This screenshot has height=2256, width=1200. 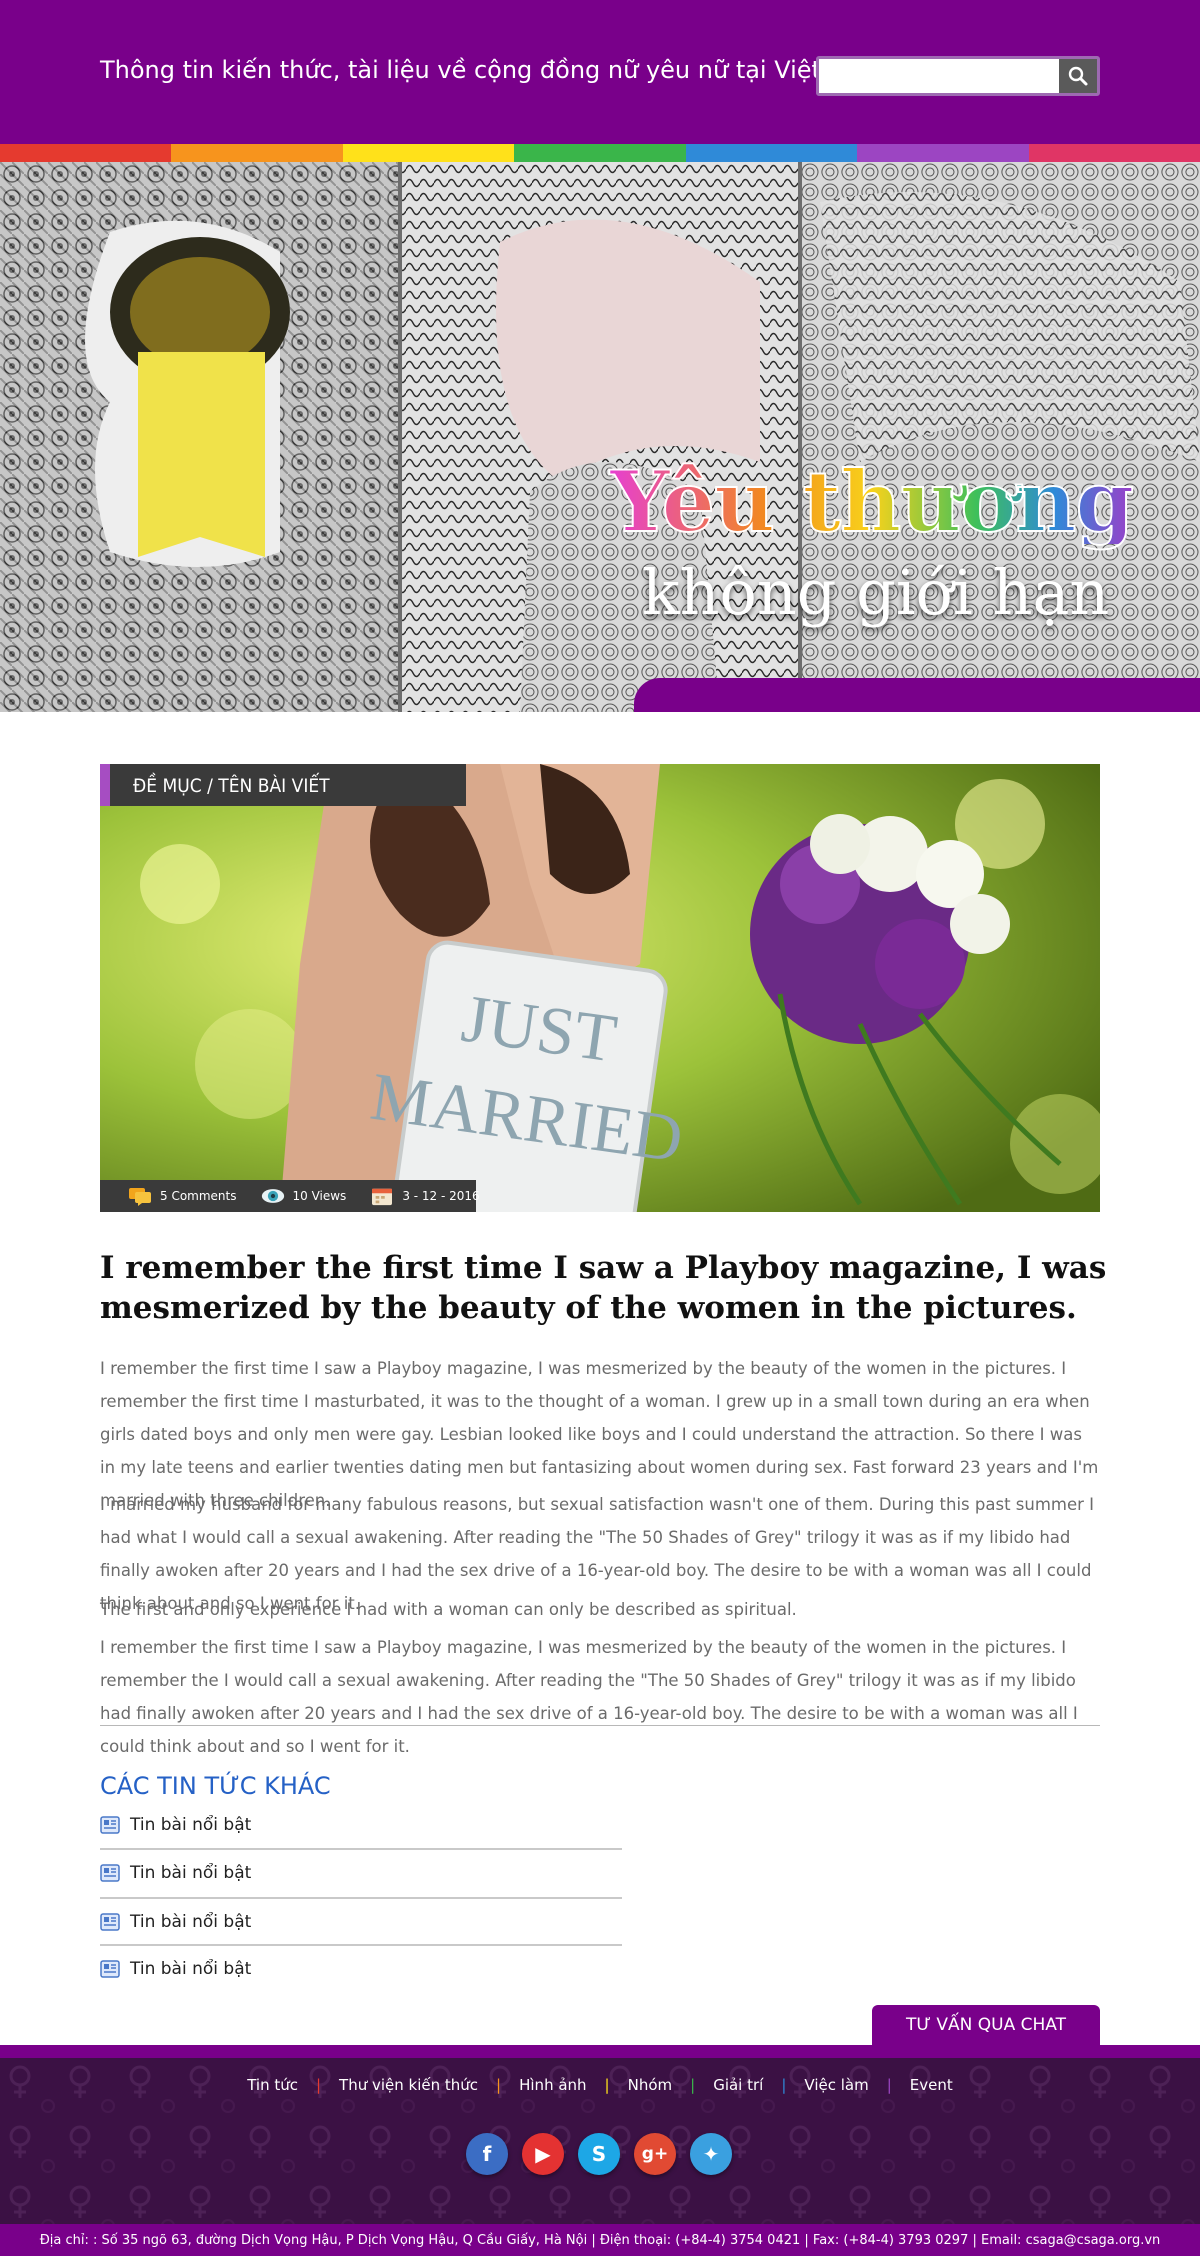 I want to click on post-date: 3 - 12 - 2016, so click(x=441, y=1196).